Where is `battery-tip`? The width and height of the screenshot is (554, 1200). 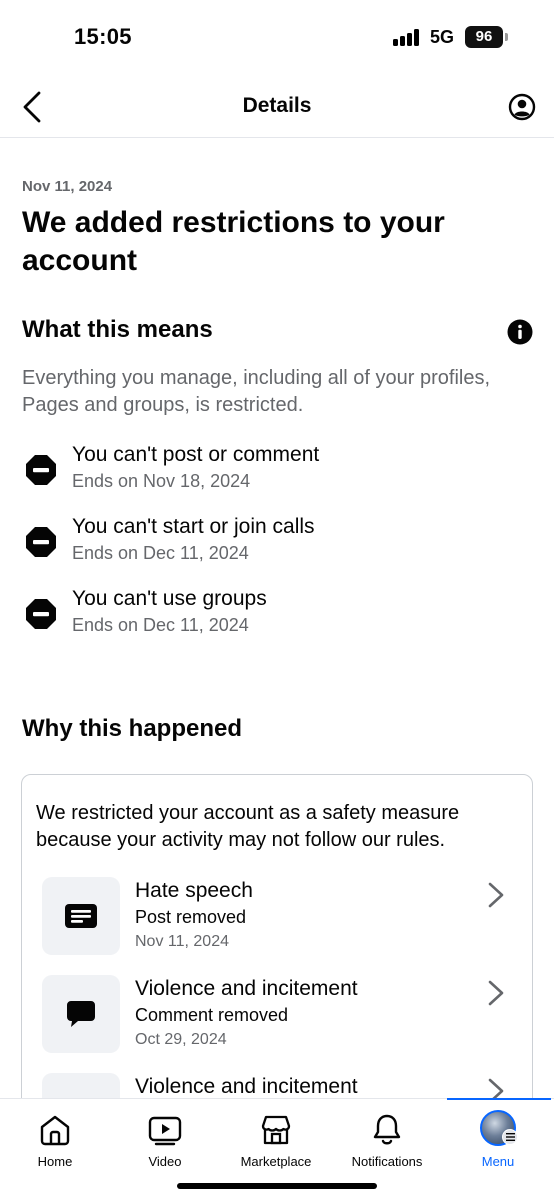
battery-tip is located at coordinates (506, 37).